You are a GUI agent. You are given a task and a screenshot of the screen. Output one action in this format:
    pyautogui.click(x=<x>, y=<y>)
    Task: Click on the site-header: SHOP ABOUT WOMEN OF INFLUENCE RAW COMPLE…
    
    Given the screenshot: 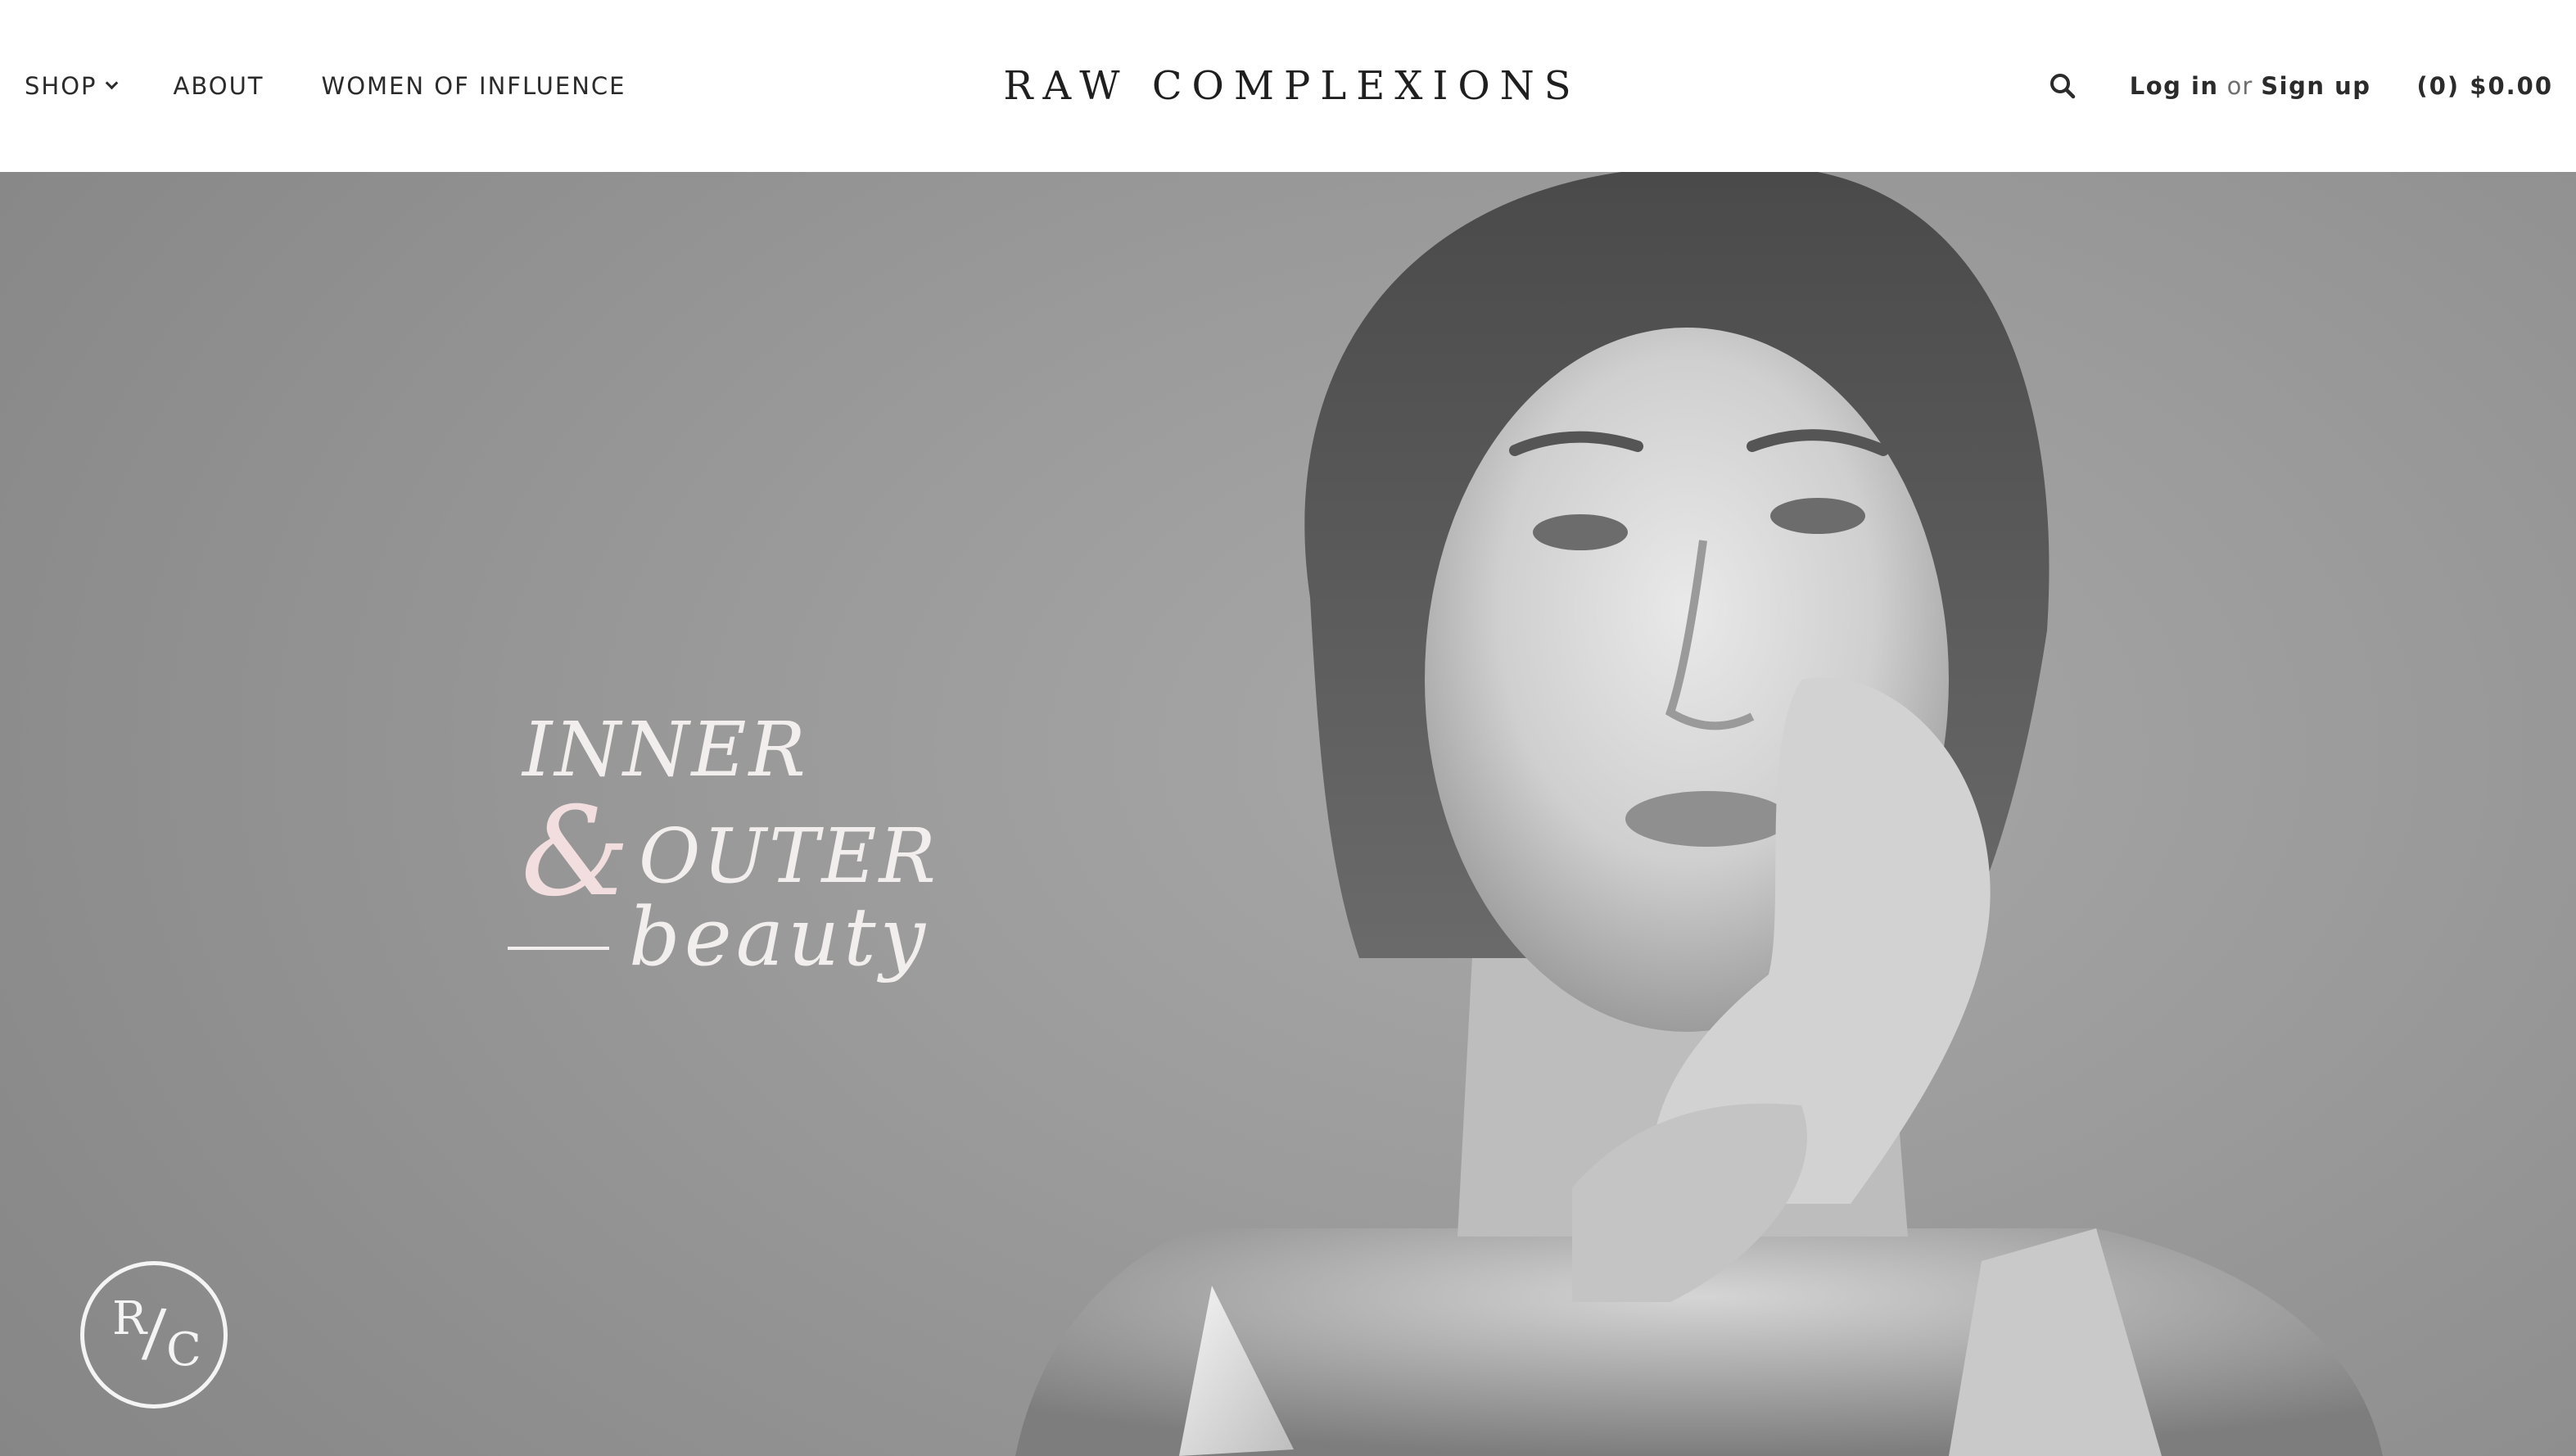 What is the action you would take?
    pyautogui.click(x=1288, y=86)
    